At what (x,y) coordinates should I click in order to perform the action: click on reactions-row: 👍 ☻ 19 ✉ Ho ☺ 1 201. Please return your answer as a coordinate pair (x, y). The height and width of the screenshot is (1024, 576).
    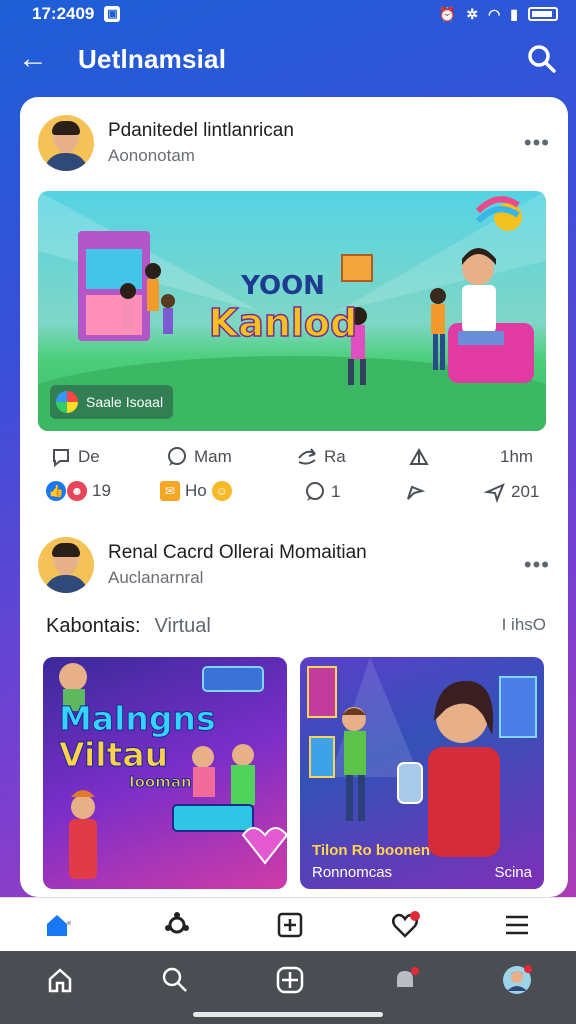
    Looking at the image, I should click on (294, 499).